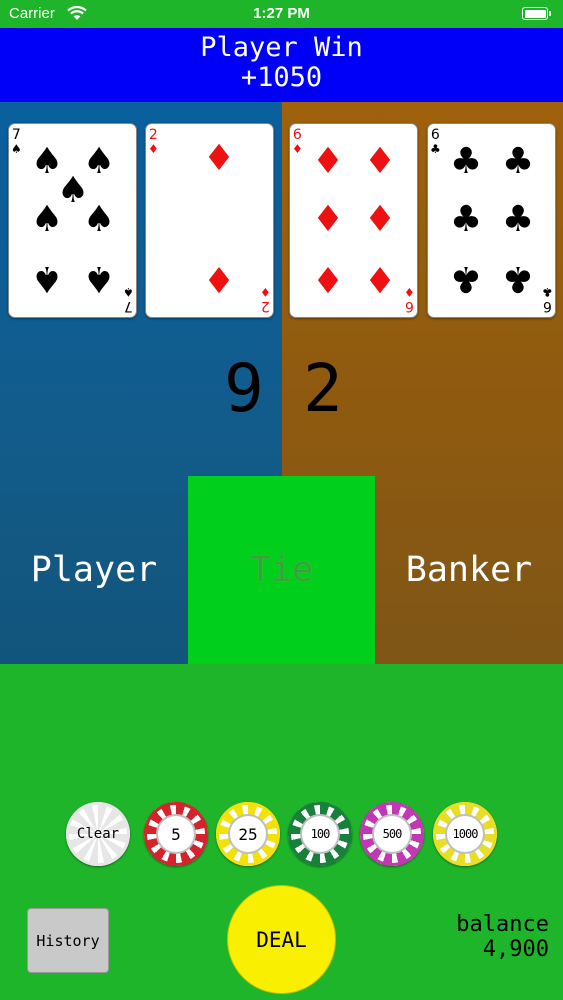 The image size is (563, 1000). I want to click on history-button: History, so click(68, 940).